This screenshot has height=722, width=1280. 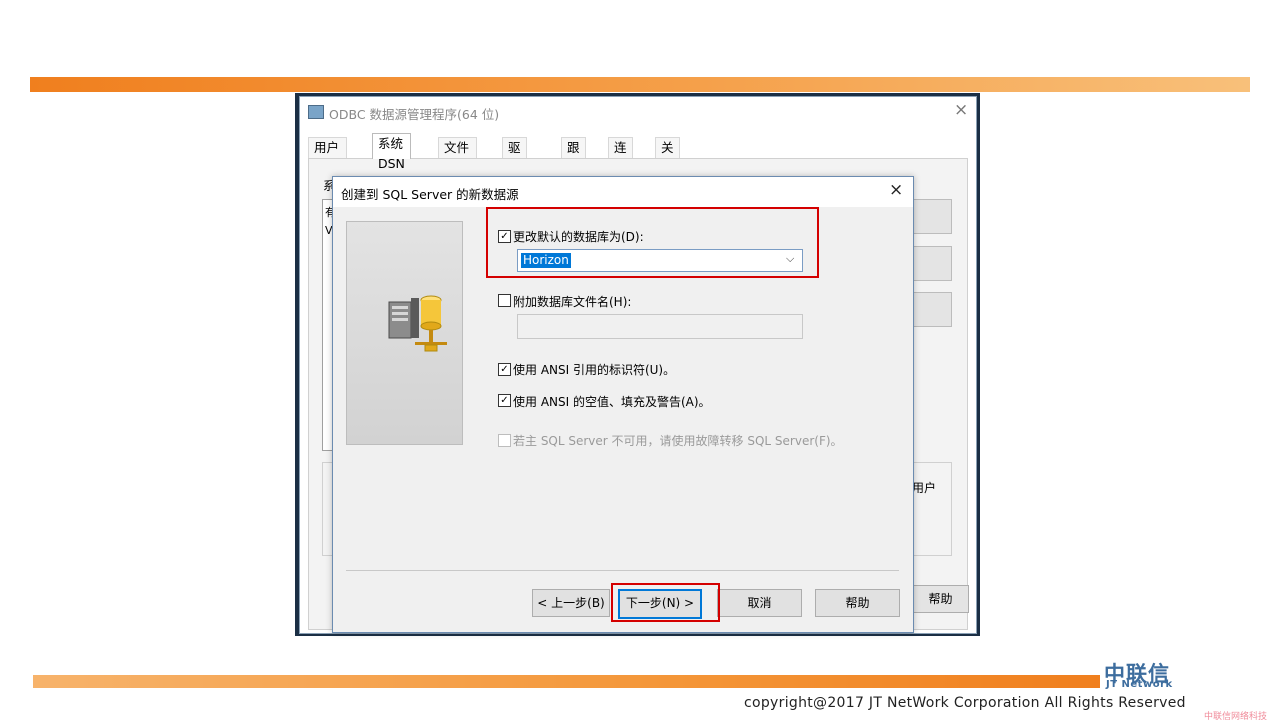 I want to click on company-logo-subtitle: JT Network, so click(x=1139, y=684).